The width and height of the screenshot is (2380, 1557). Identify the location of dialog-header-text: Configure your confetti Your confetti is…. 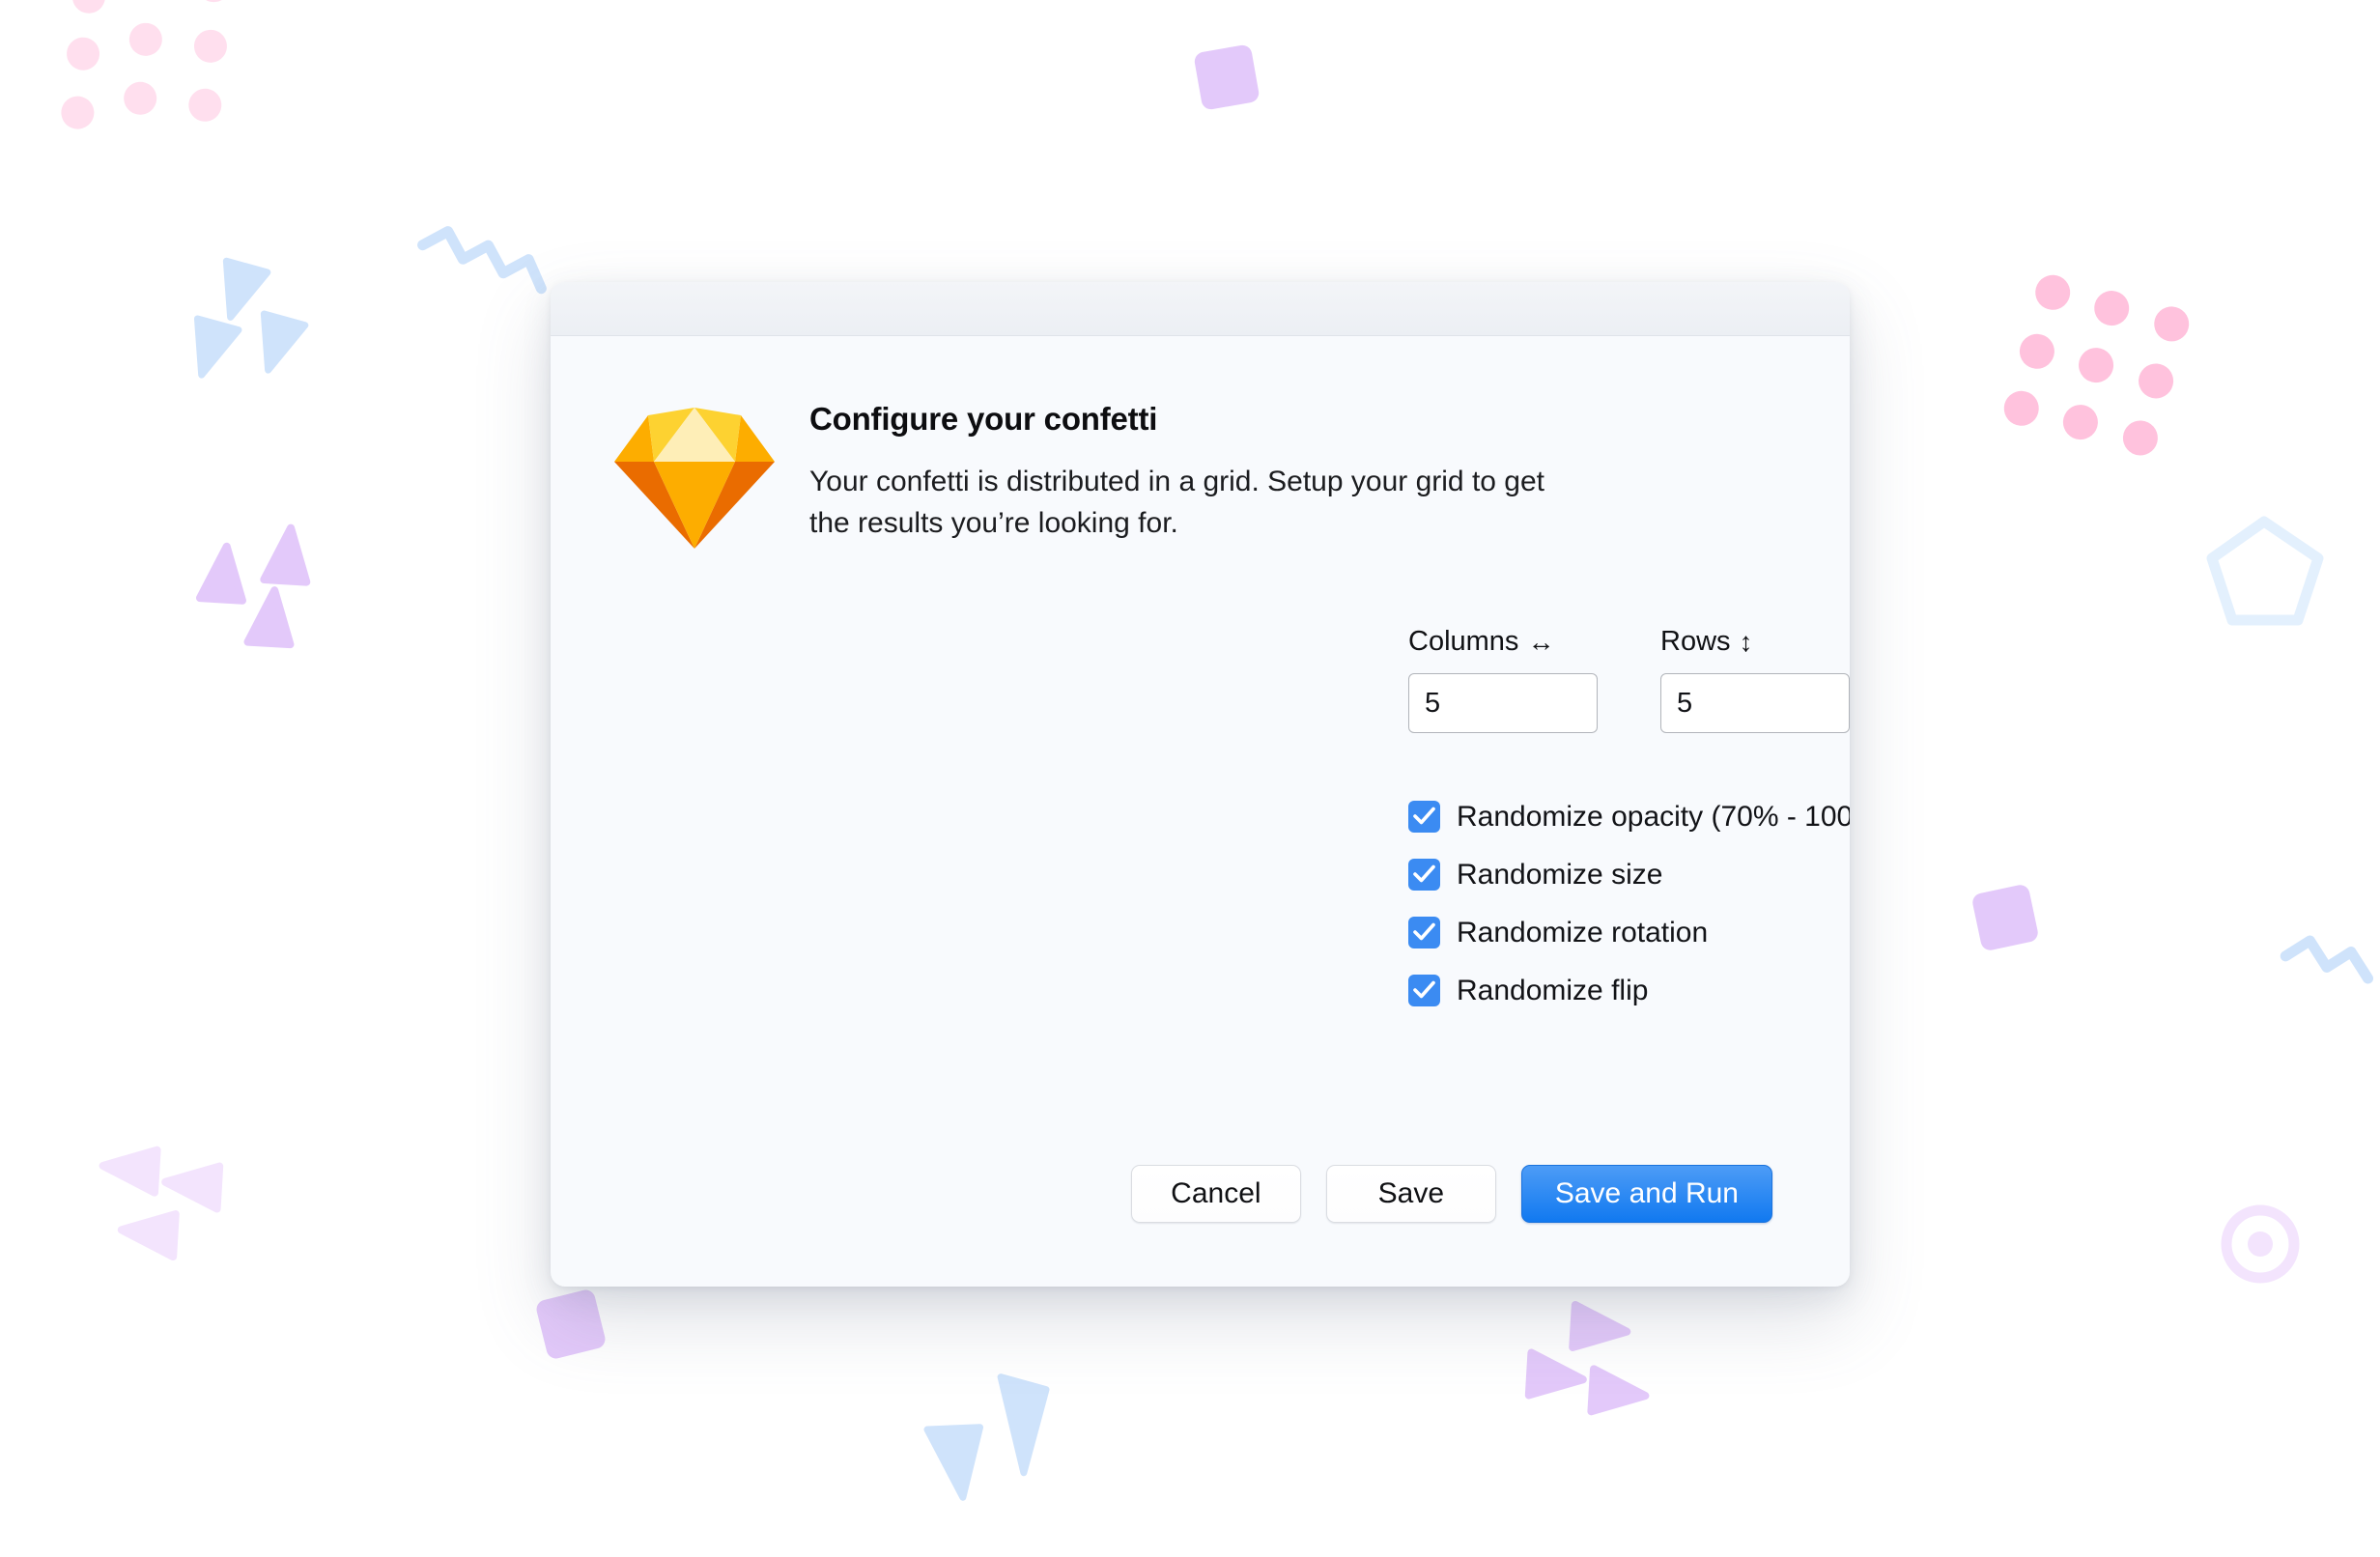
(1329, 466).